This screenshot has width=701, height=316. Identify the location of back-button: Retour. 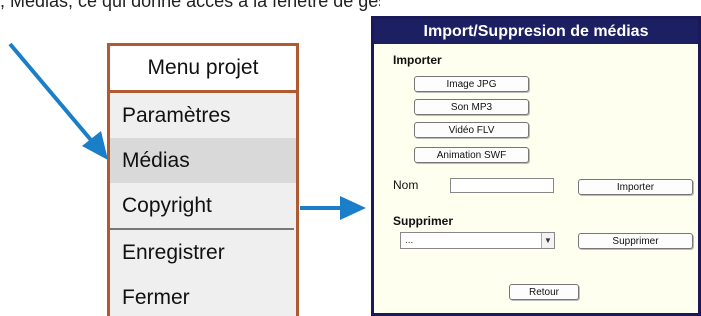
(544, 292).